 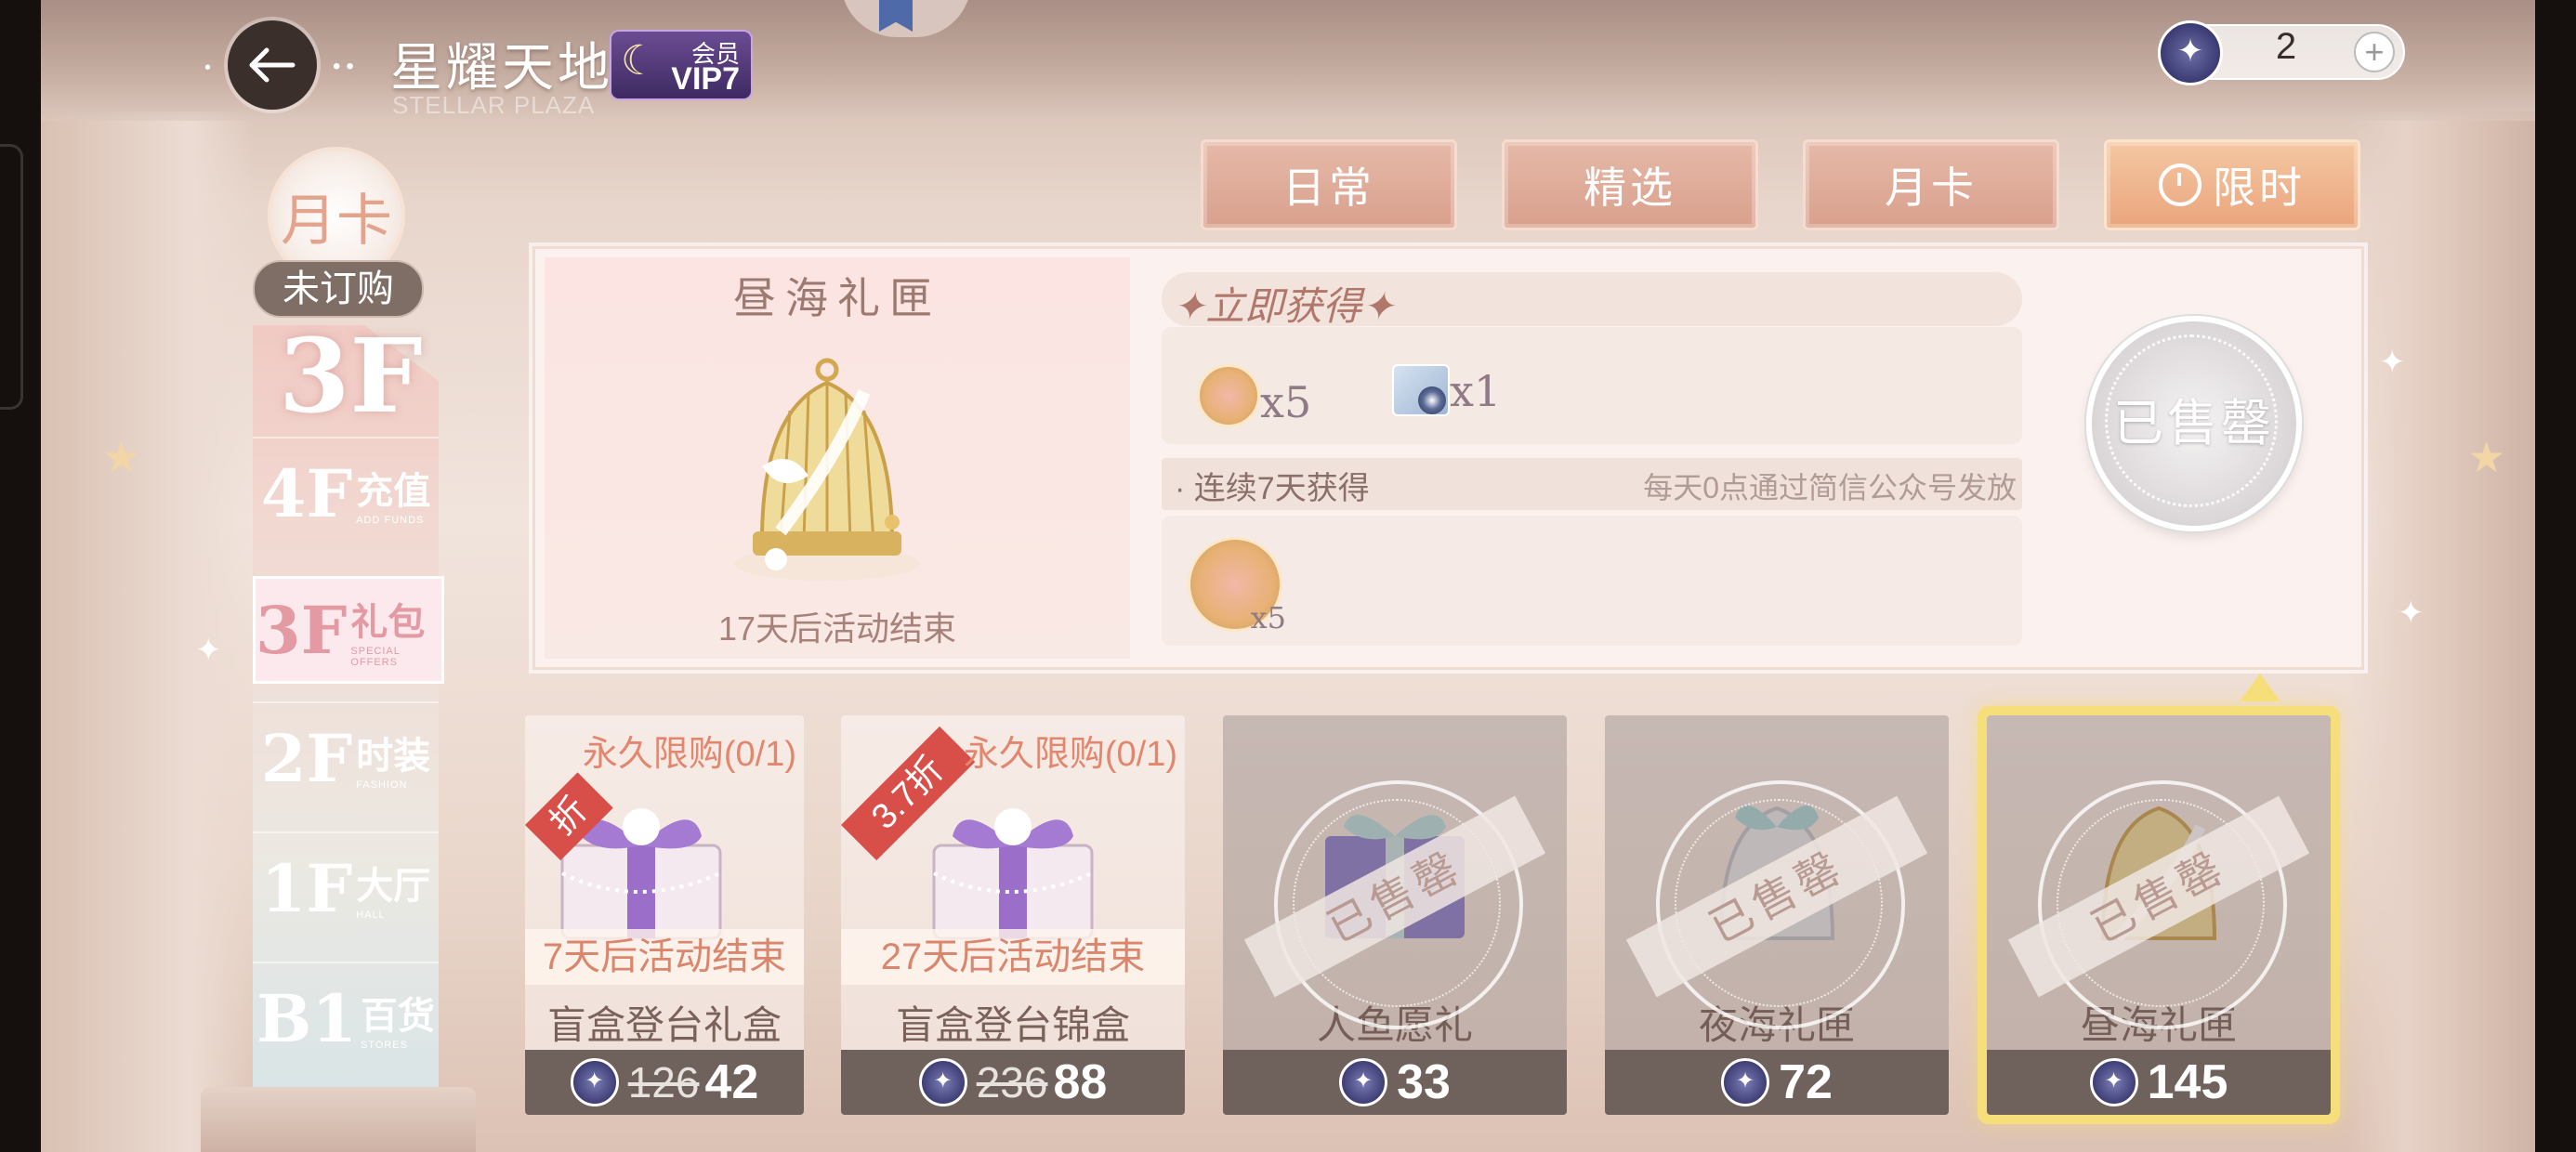 What do you see at coordinates (1806, 1082) in the screenshot?
I see `sale-price: 72` at bounding box center [1806, 1082].